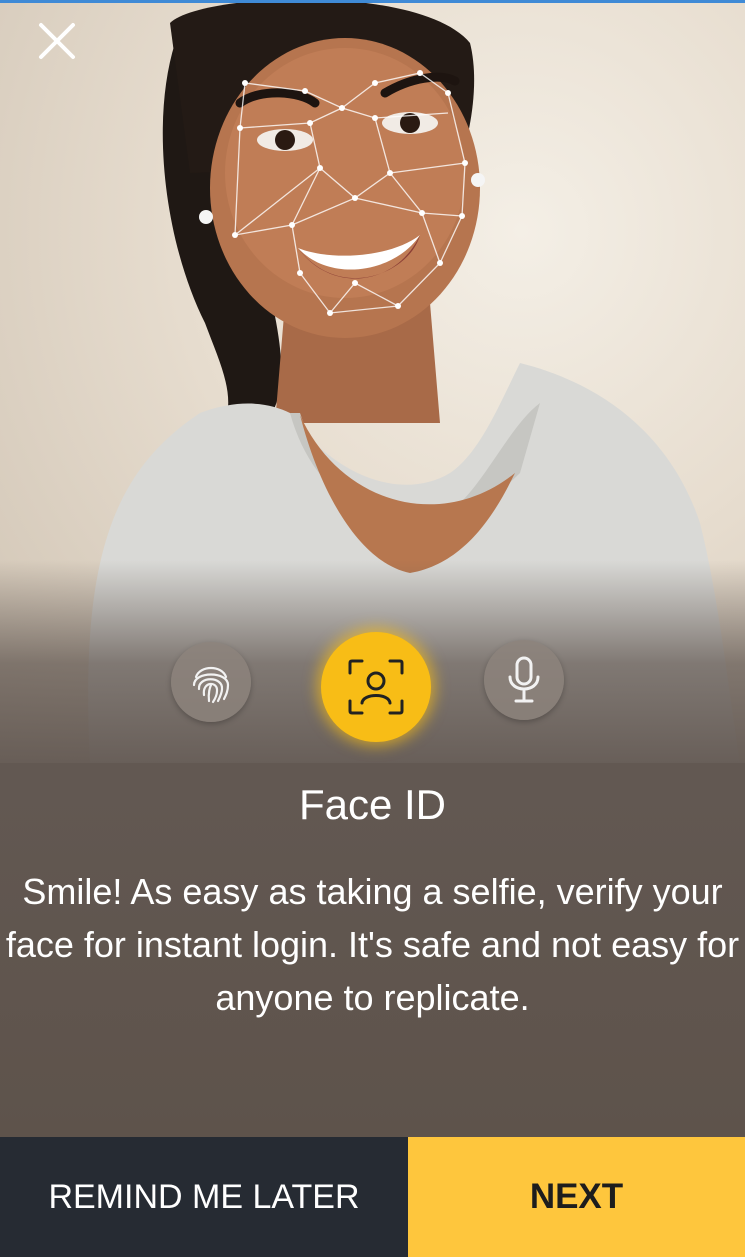  I want to click on fingerprint-option-button, so click(211, 682).